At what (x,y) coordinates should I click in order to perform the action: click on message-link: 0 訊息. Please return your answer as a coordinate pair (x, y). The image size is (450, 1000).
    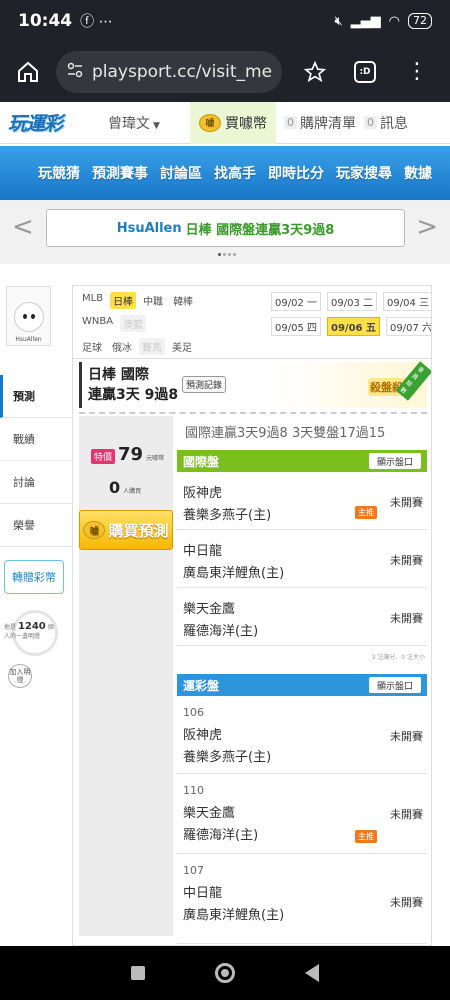
    Looking at the image, I should click on (382, 123).